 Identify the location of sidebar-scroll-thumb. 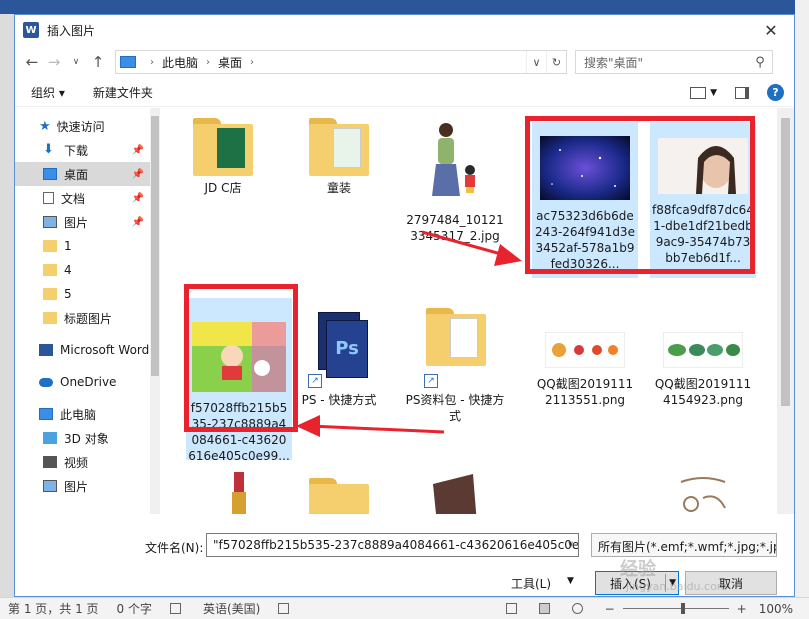
(155, 246).